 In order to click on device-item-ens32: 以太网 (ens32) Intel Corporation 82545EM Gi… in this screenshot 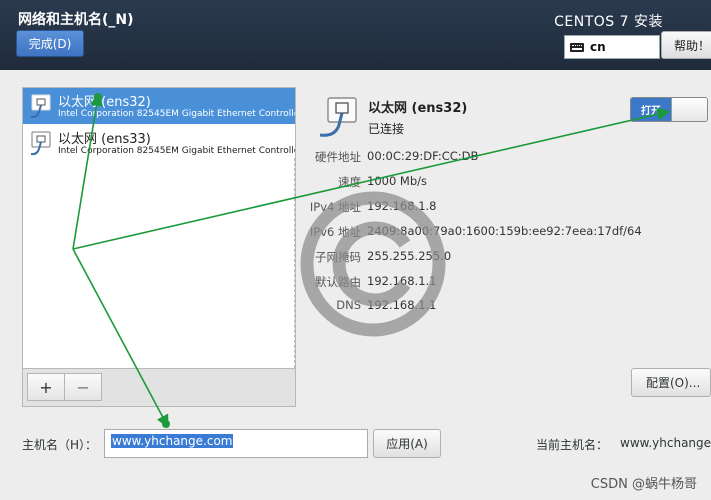, I will do `click(159, 106)`.